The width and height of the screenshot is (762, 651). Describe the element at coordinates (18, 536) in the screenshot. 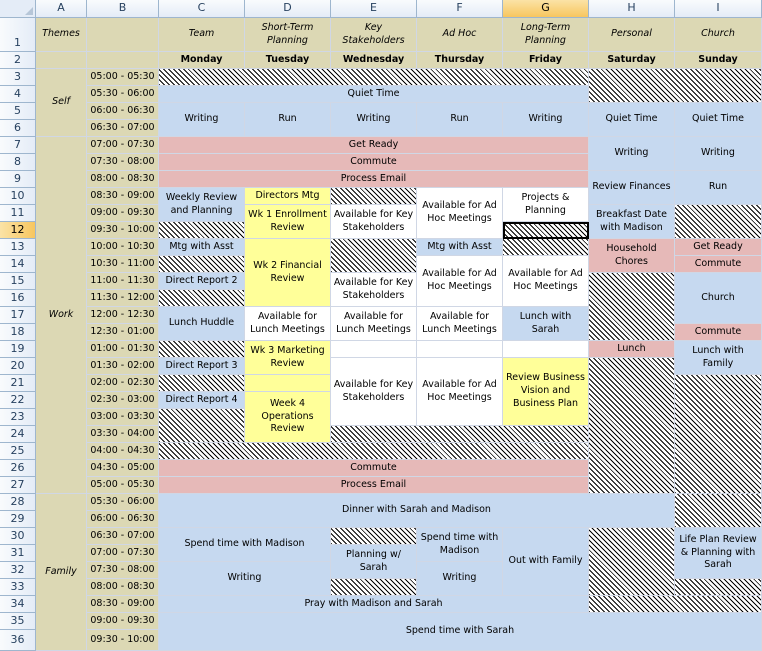

I see `row-header-30: 30` at that location.